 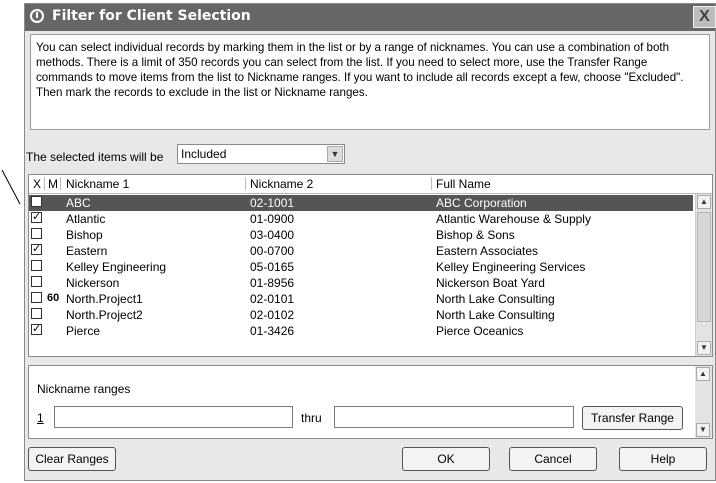 I want to click on cell-nickname2: 00-0700, so click(x=272, y=251).